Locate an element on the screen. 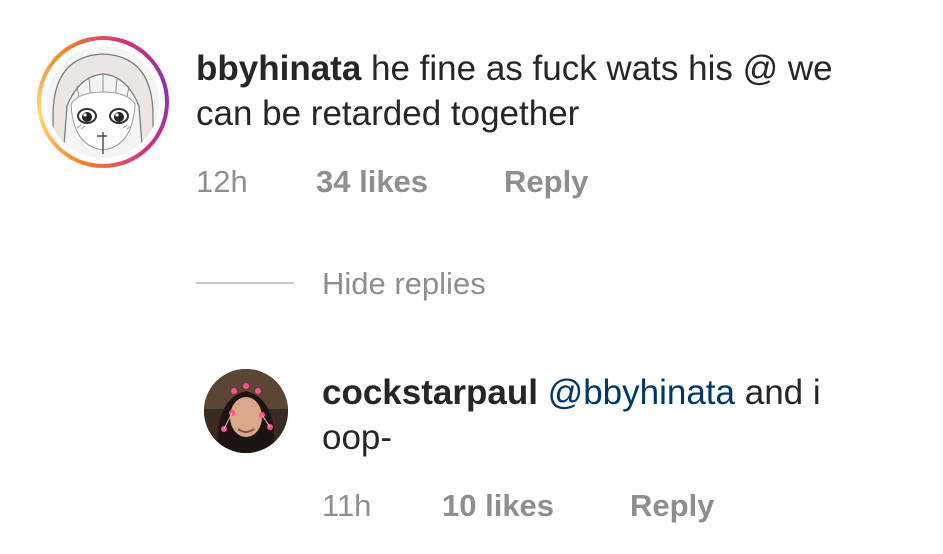 This screenshot has width=943, height=554. reply-avatar is located at coordinates (246, 411).